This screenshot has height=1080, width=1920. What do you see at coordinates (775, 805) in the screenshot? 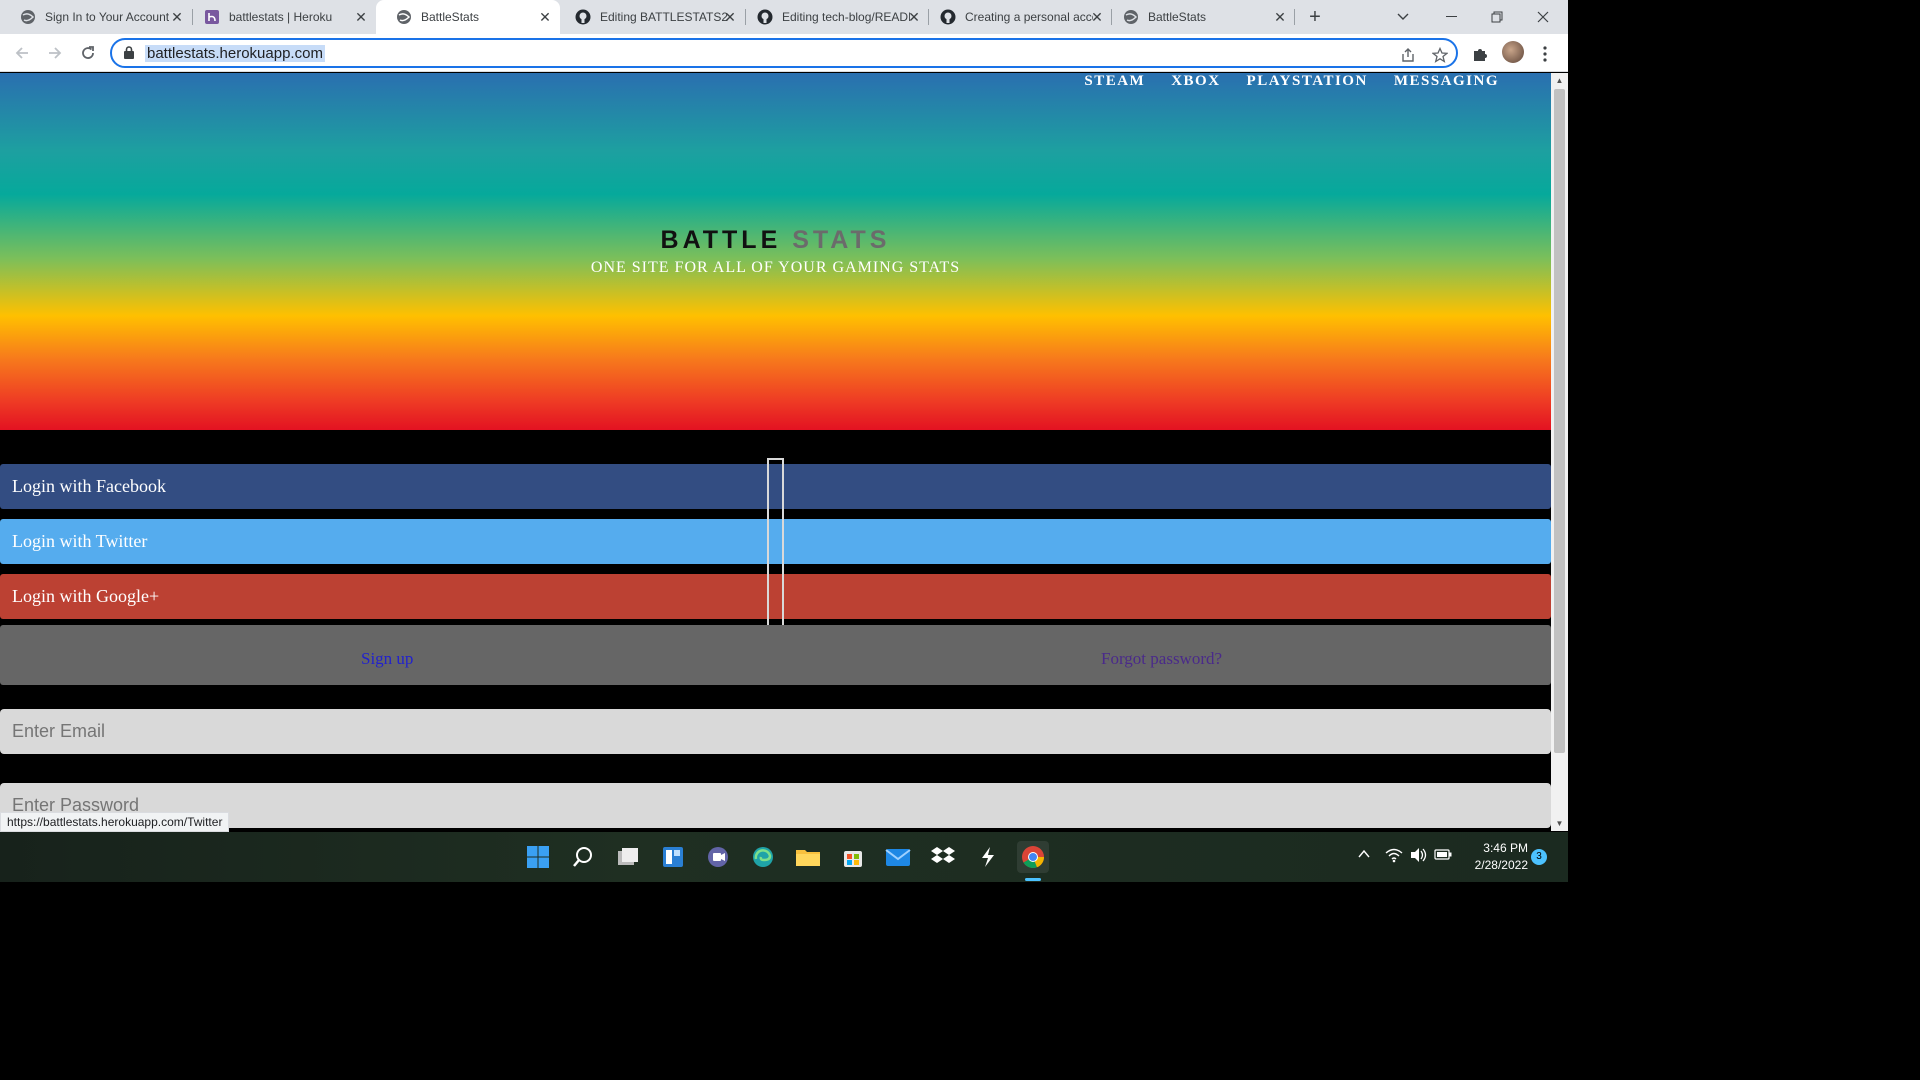
I see `password-field` at bounding box center [775, 805].